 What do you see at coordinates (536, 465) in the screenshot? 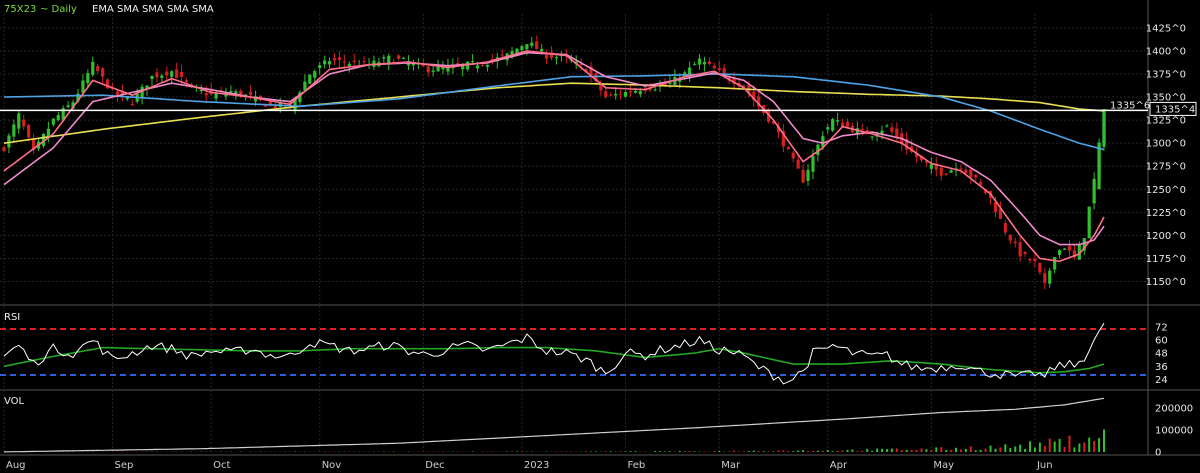
I see `x-tick-label: 2023` at bounding box center [536, 465].